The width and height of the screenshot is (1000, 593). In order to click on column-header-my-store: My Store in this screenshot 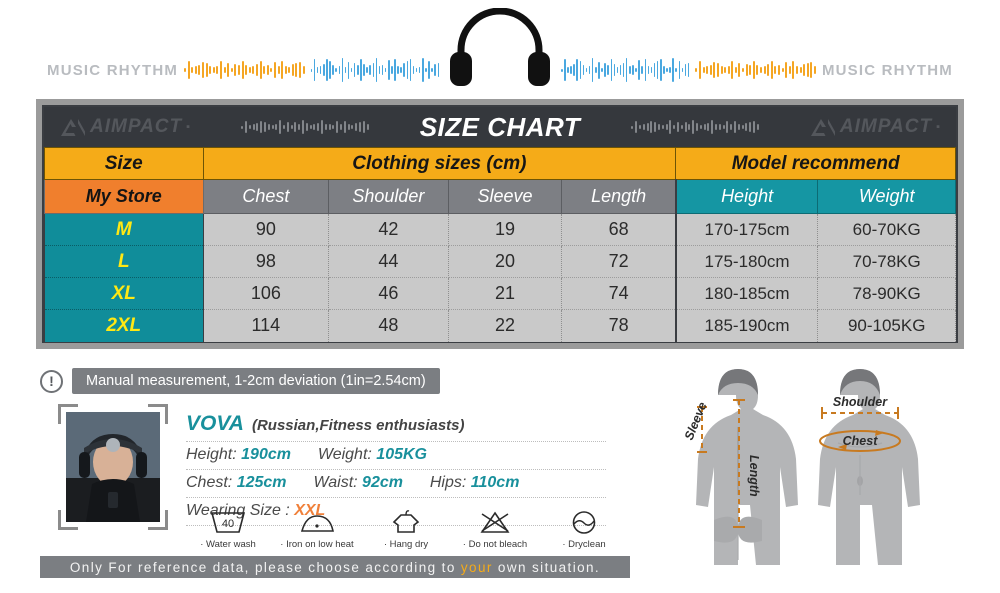, I will do `click(124, 196)`.